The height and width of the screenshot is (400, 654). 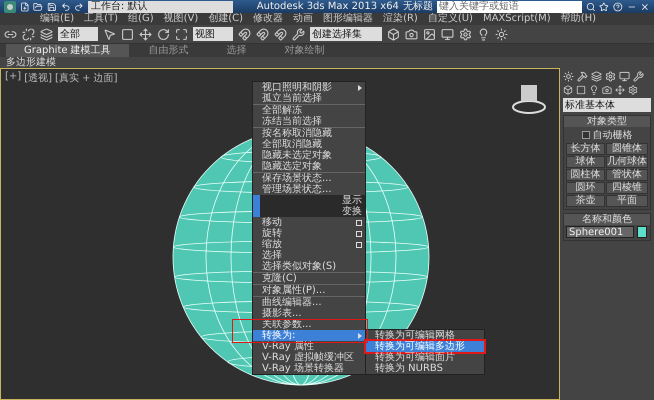 What do you see at coordinates (425, 357) in the screenshot?
I see `menu-item: 转换为可编辑面片` at bounding box center [425, 357].